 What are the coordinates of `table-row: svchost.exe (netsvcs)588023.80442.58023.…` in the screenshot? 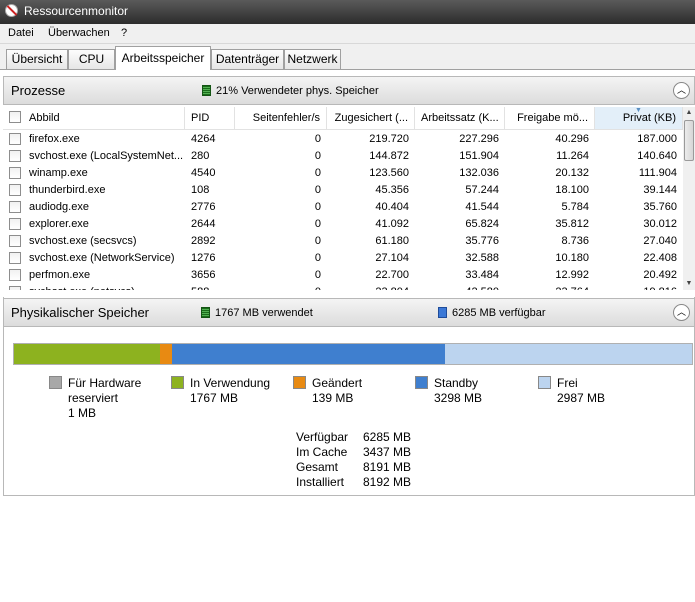 It's located at (343, 287).